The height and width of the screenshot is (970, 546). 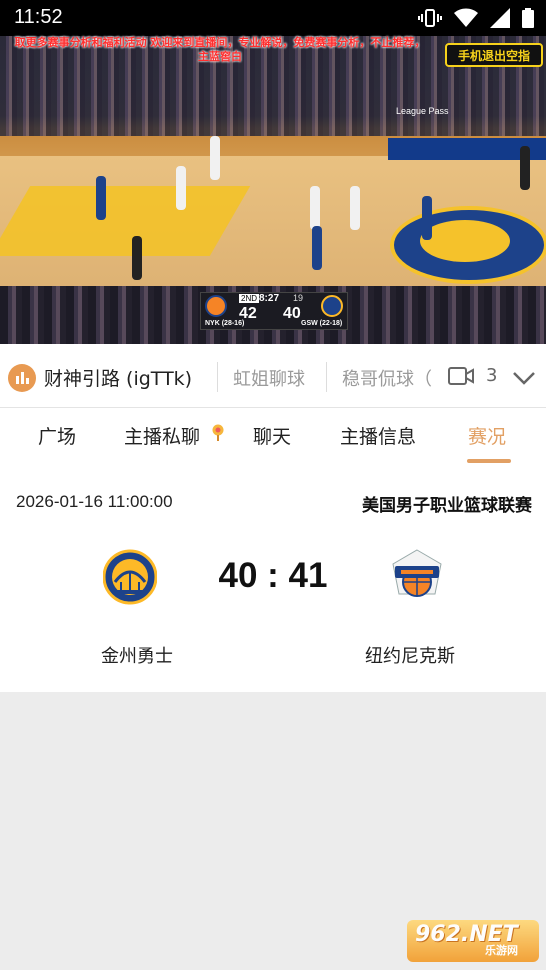 What do you see at coordinates (378, 435) in the screenshot?
I see `tab-anchor-info: 主播信息` at bounding box center [378, 435].